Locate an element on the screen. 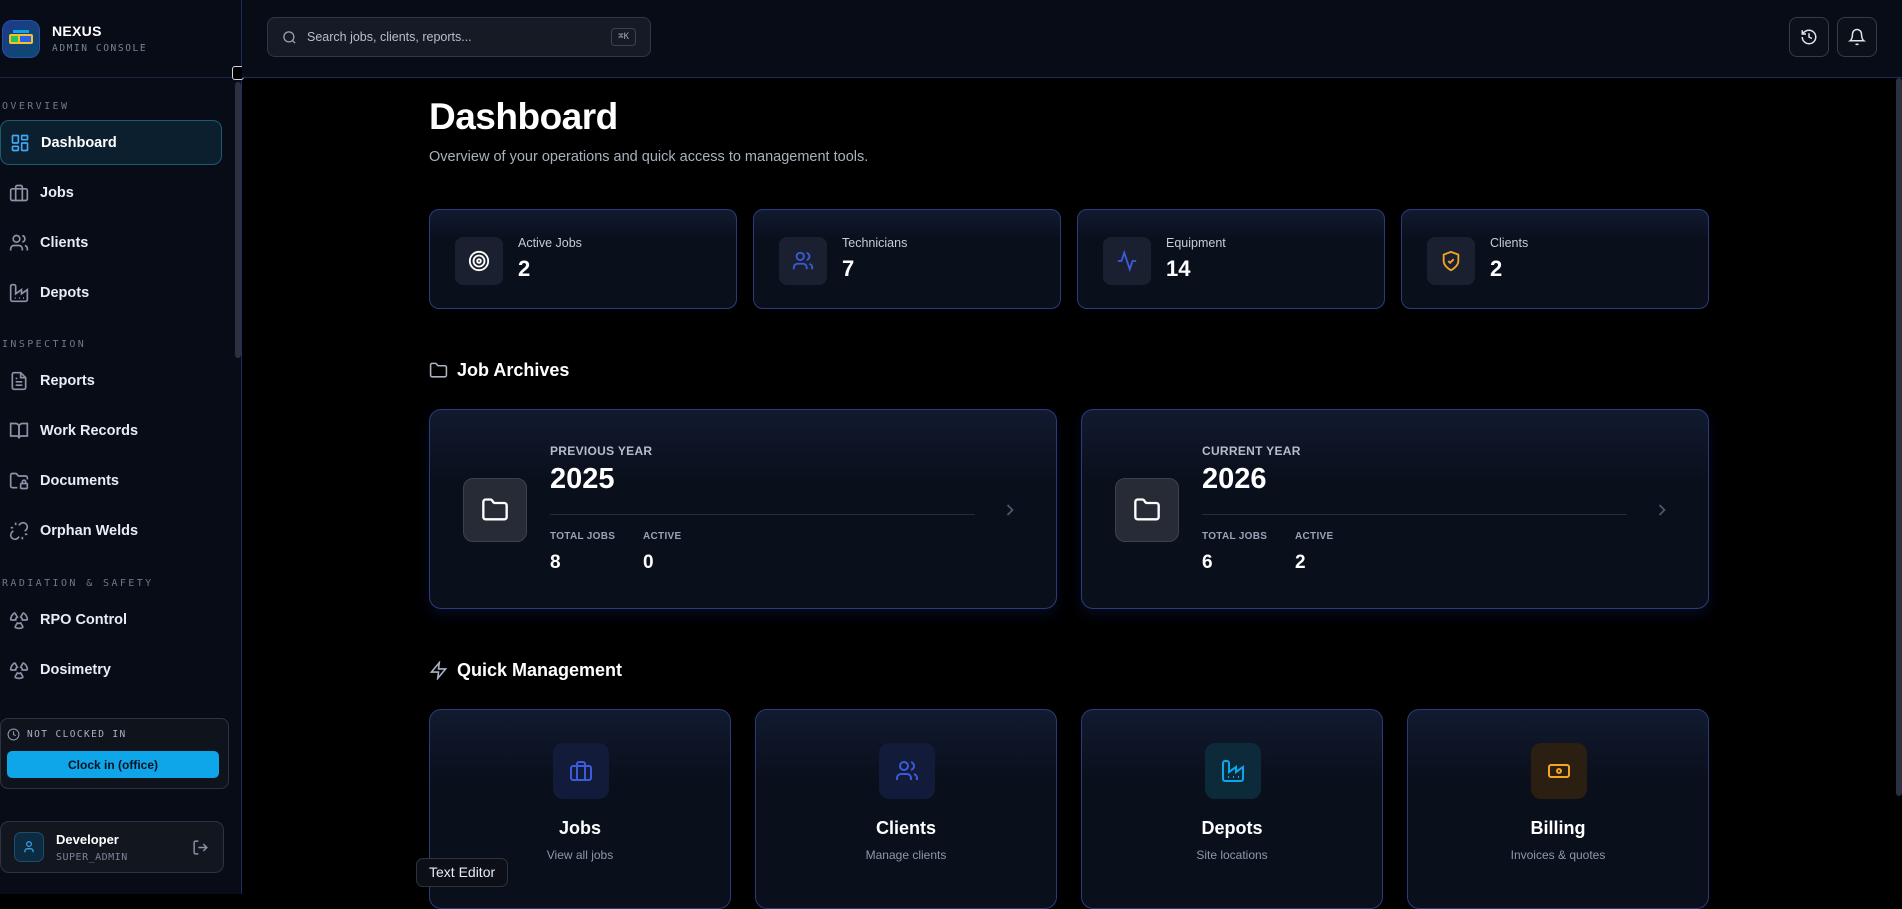  sidebar-item-label: Dashboard is located at coordinates (79, 142).